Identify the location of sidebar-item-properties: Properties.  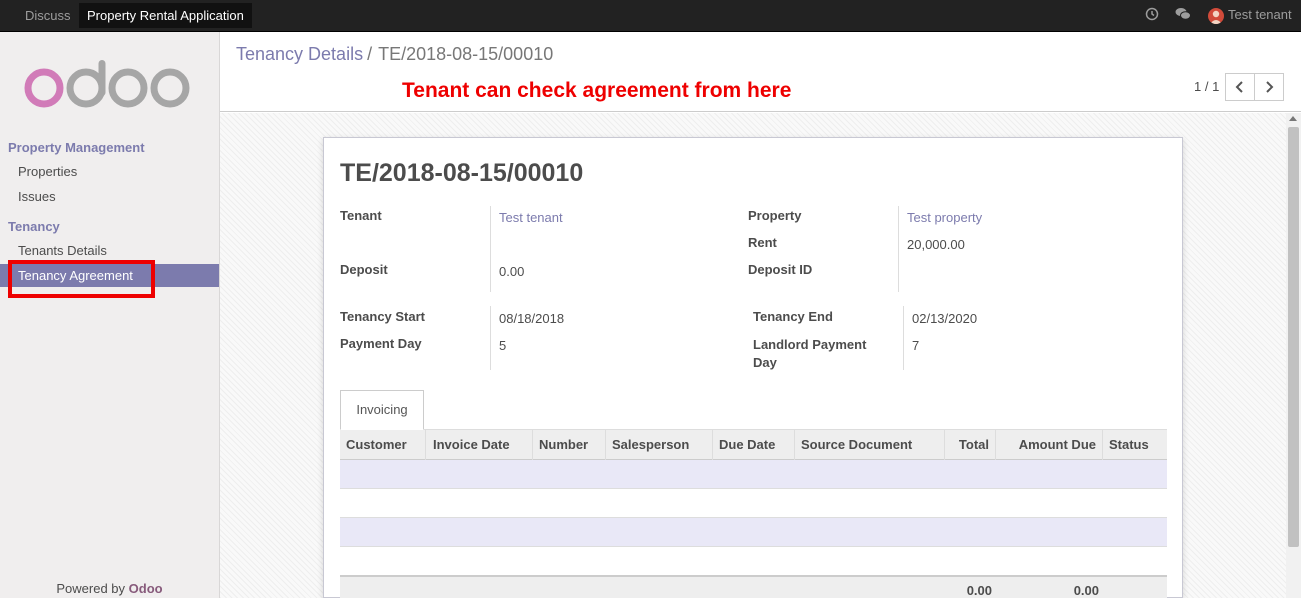
(109, 171).